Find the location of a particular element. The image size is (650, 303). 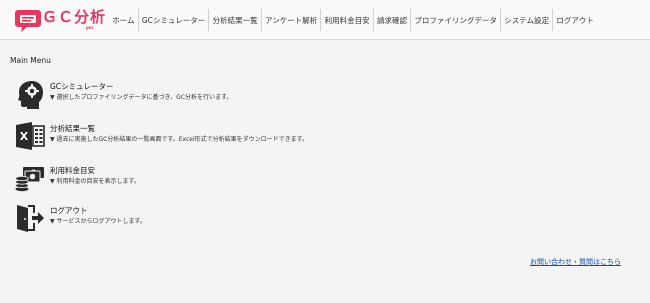

nav-gc-simulator: GCシミュレーター is located at coordinates (174, 20).